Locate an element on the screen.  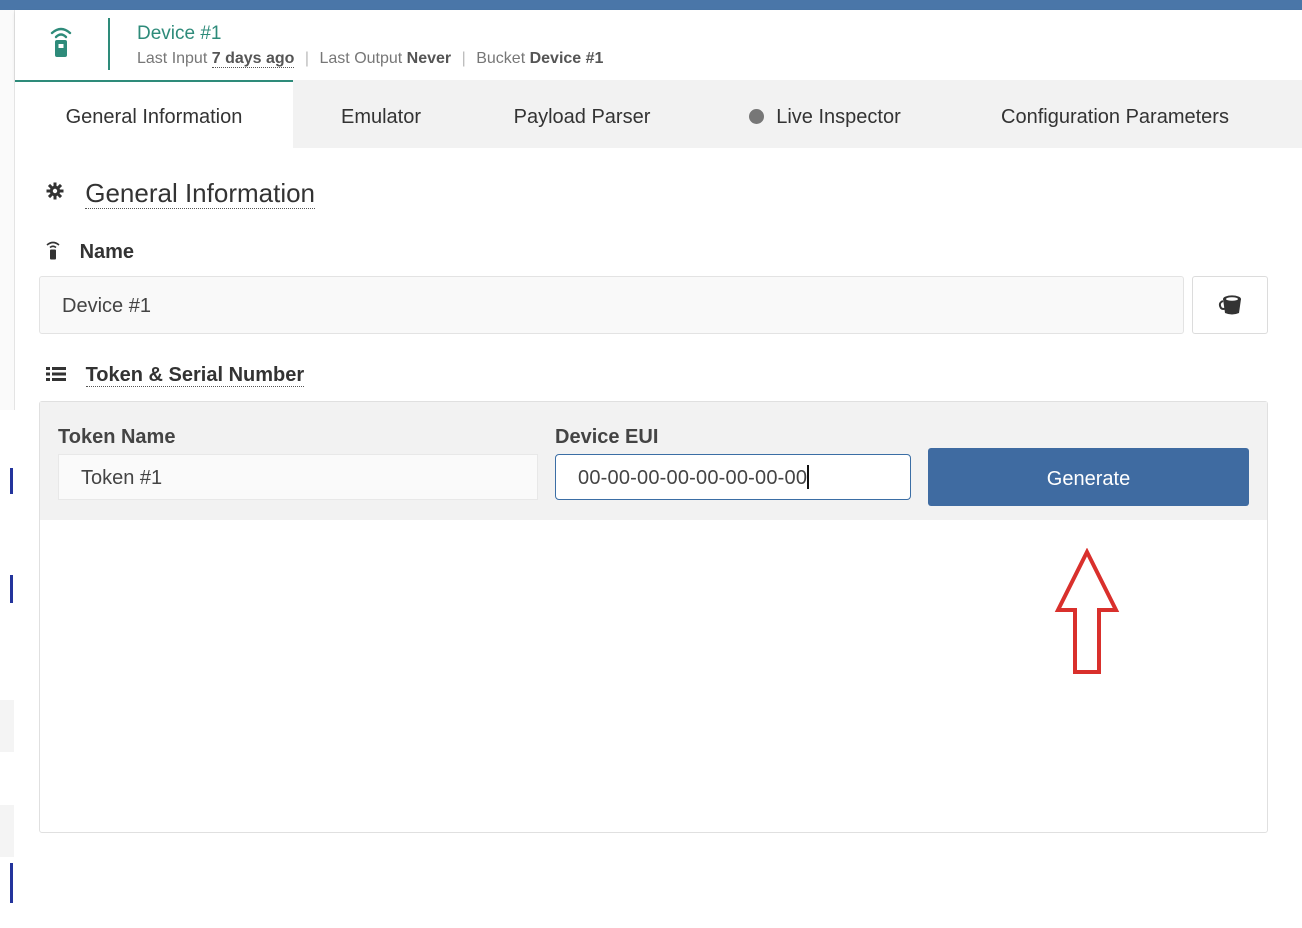
device-title: Device #1 is located at coordinates (179, 34).